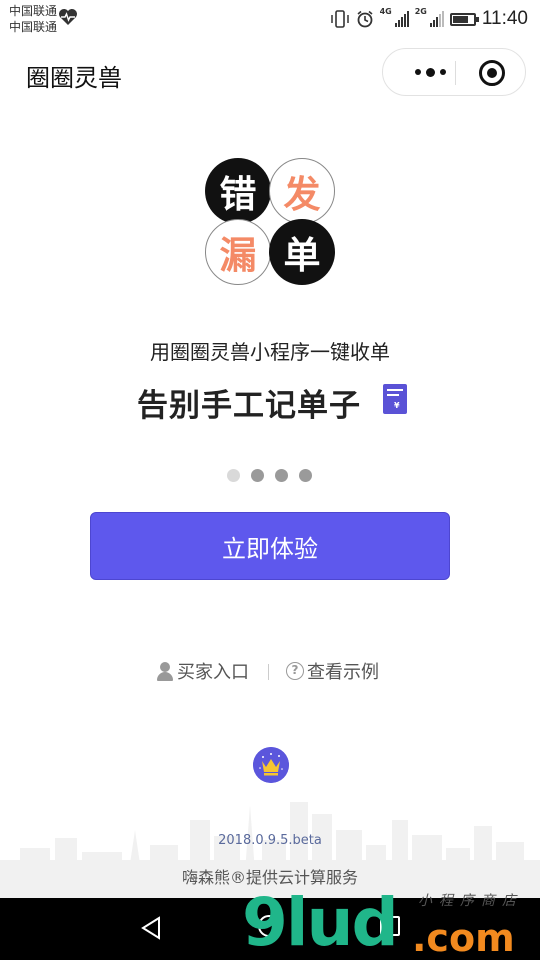 The width and height of the screenshot is (540, 961). Describe the element at coordinates (68, 17) in the screenshot. I see `heart-rate-icon` at that location.